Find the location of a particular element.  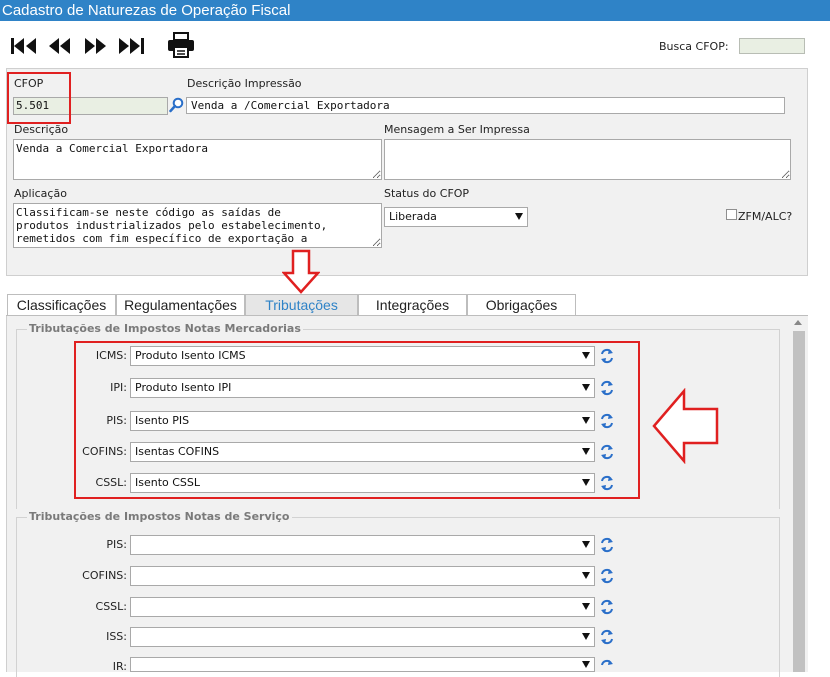

cfop-input: 5.501 is located at coordinates (90, 106).